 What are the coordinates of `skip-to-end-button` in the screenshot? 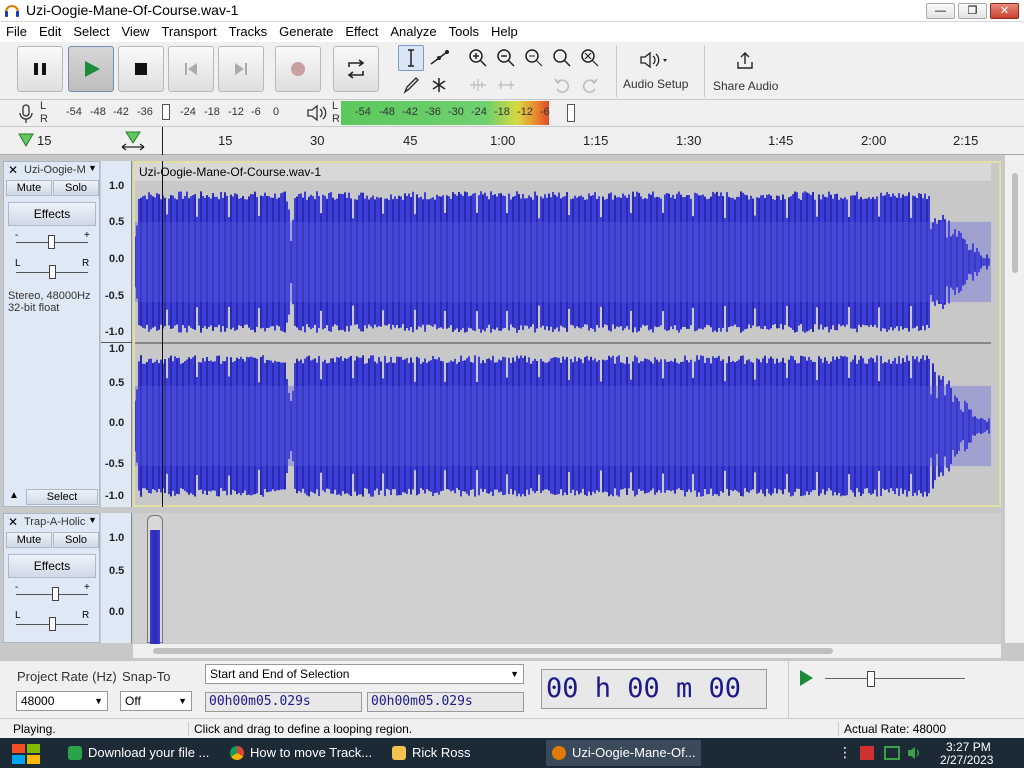 It's located at (241, 69).